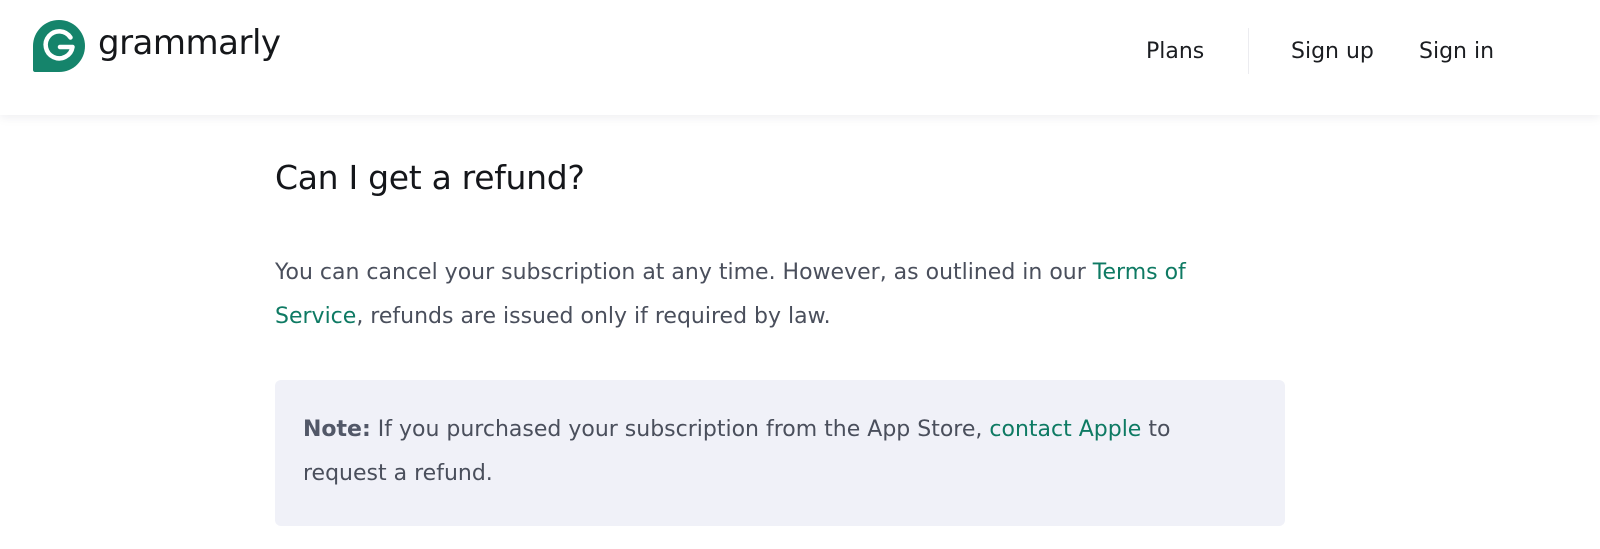 The image size is (1600, 549). What do you see at coordinates (189, 43) in the screenshot?
I see `logo-wordmark: grammarly` at bounding box center [189, 43].